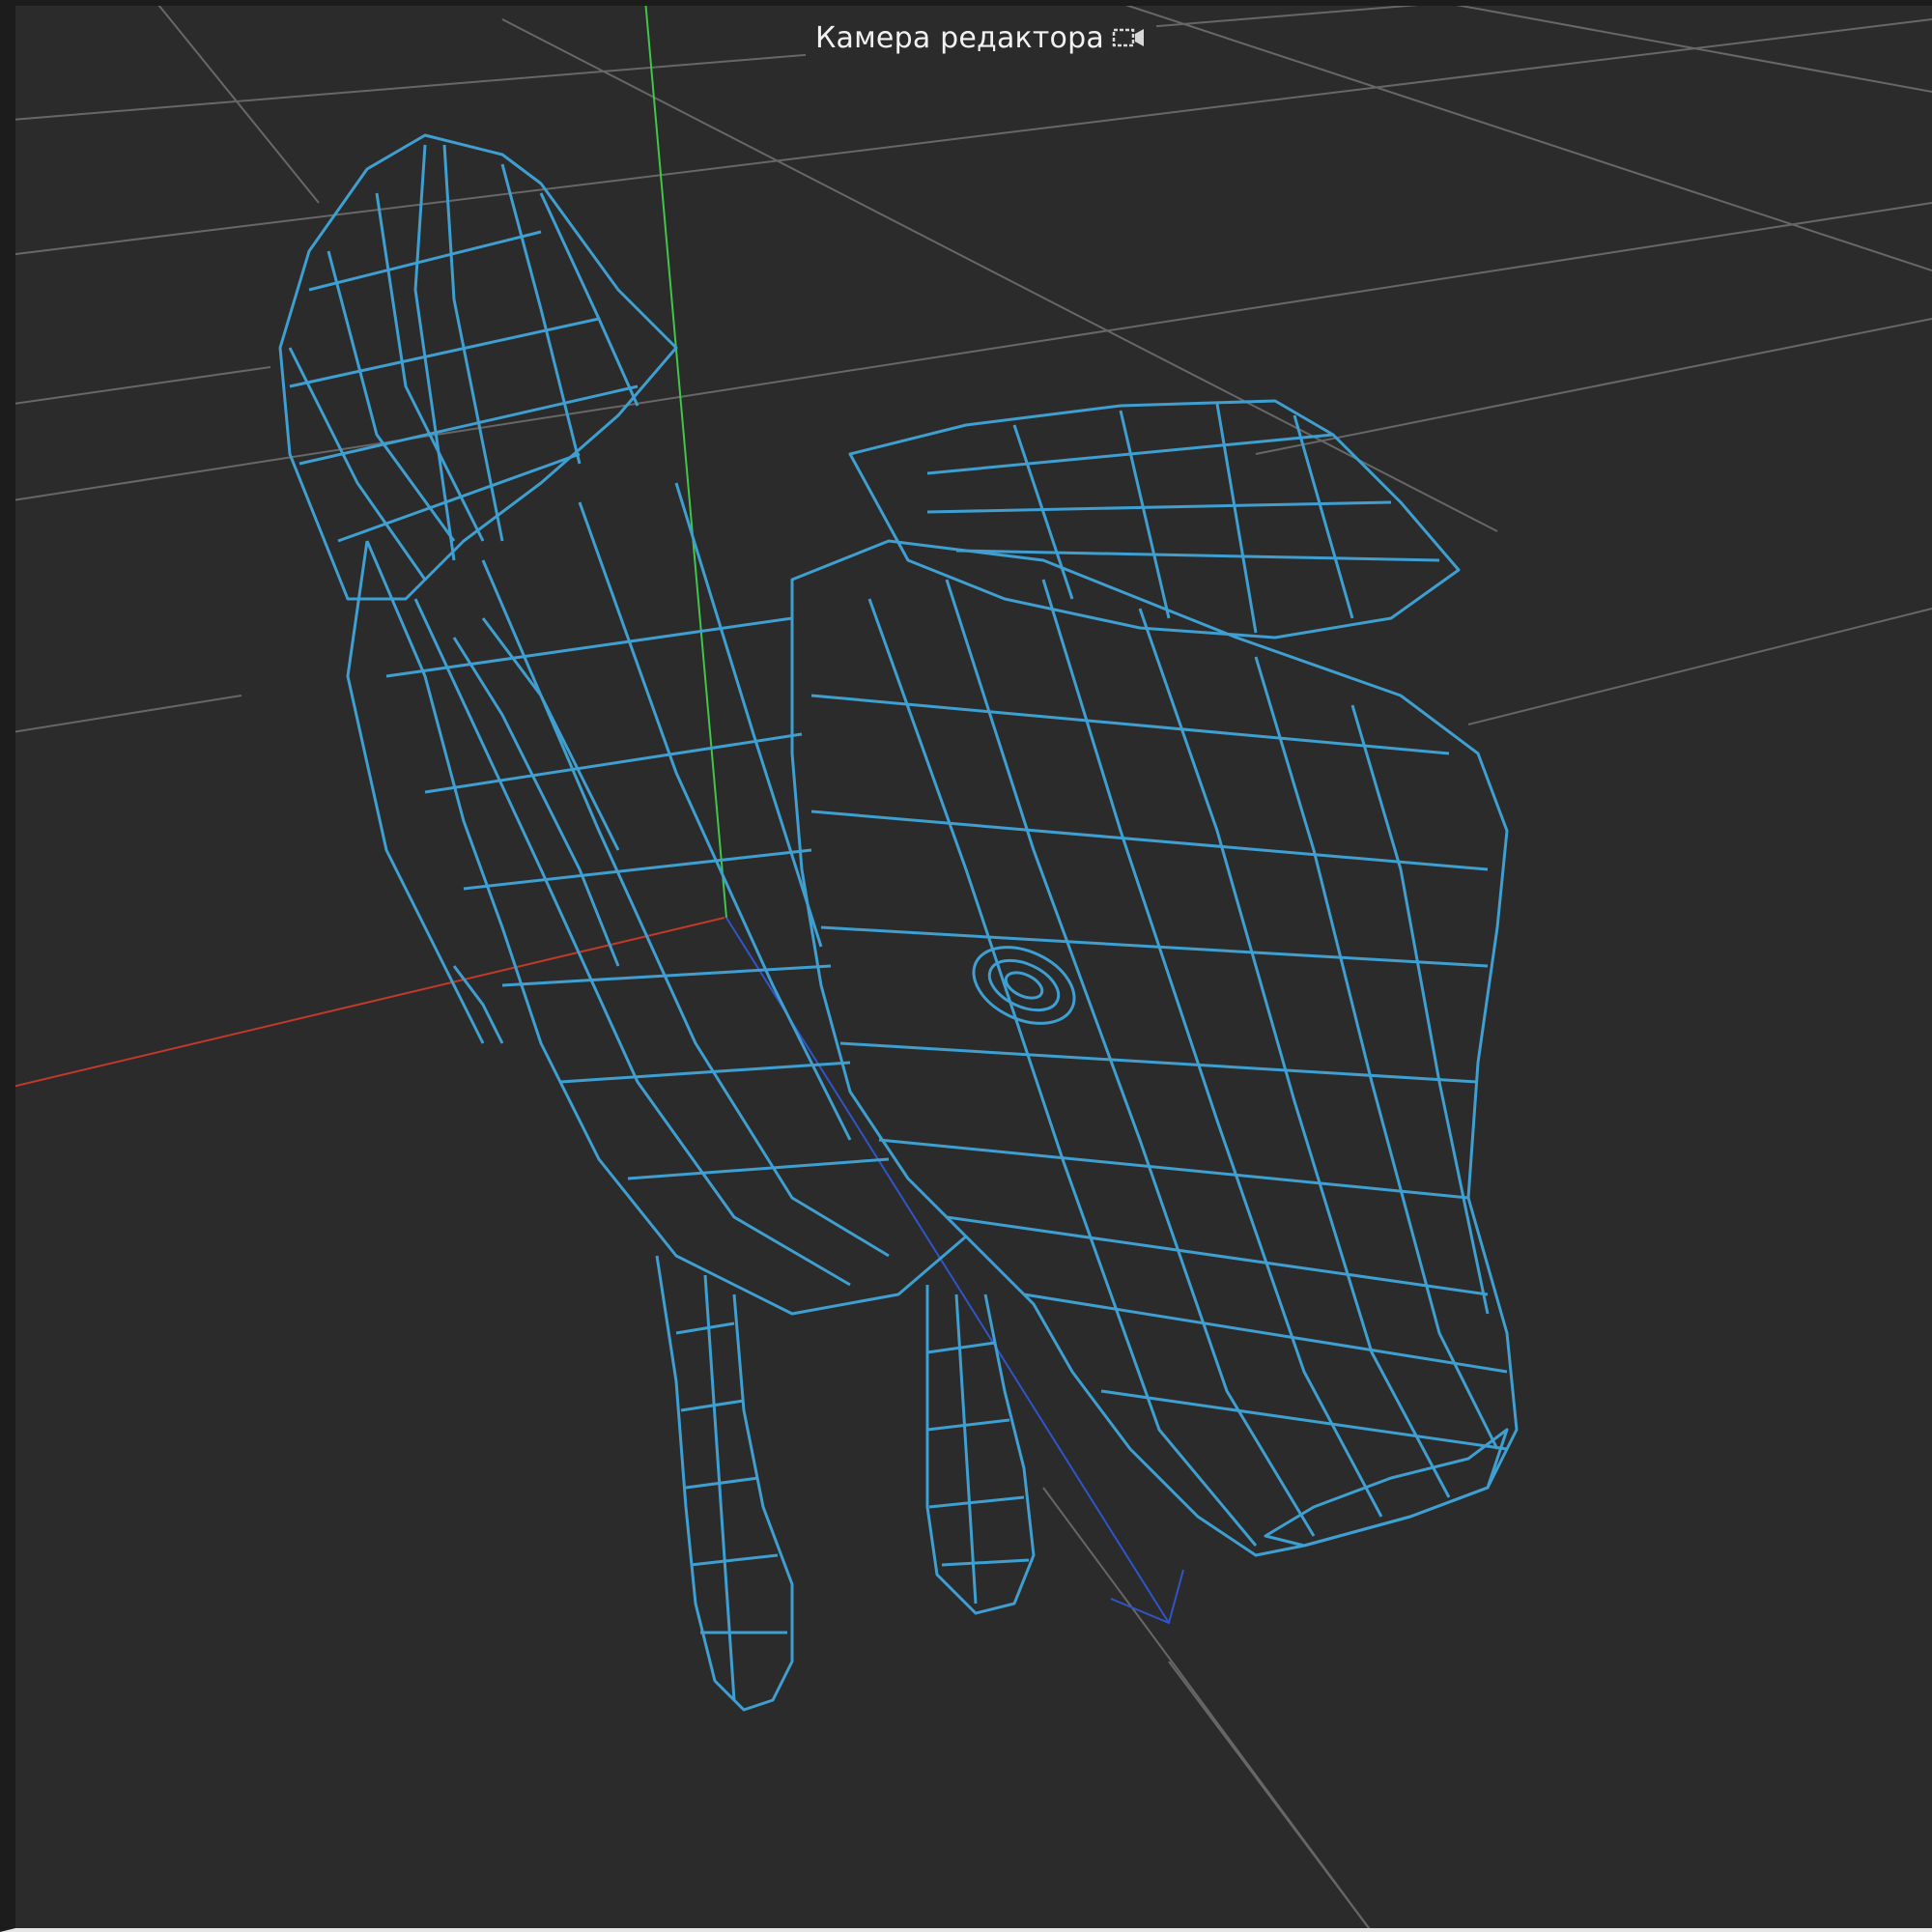 Image resolution: width=1932 pixels, height=1932 pixels. What do you see at coordinates (1024, 985) in the screenshot?
I see `mesh-eye` at bounding box center [1024, 985].